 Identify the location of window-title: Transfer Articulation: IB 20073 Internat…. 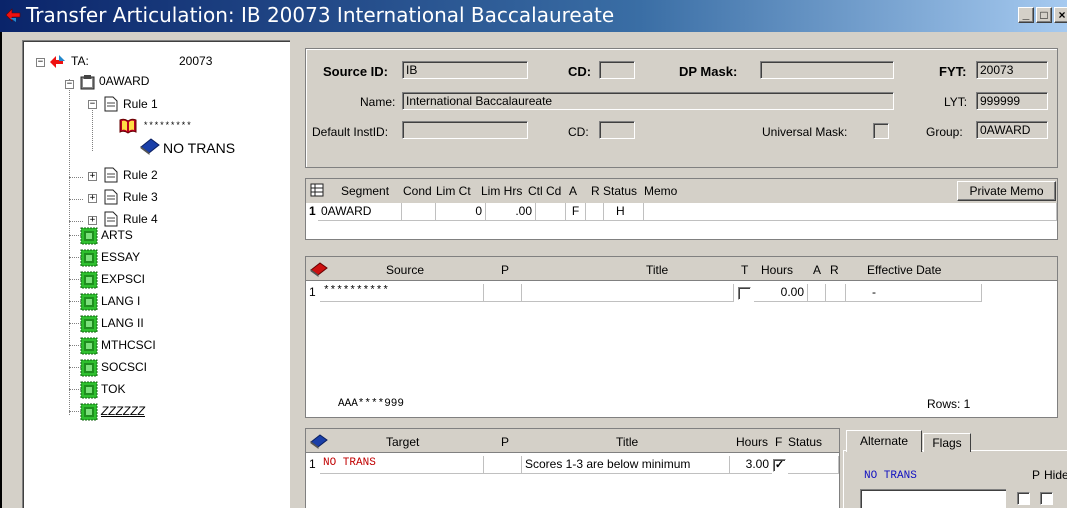
(320, 15).